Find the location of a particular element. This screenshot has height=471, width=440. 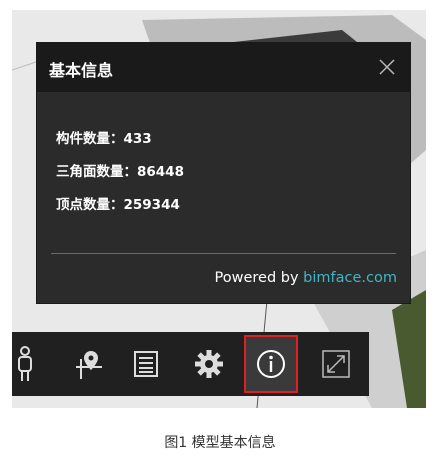

panel-title: 基本信息 is located at coordinates (81, 70).